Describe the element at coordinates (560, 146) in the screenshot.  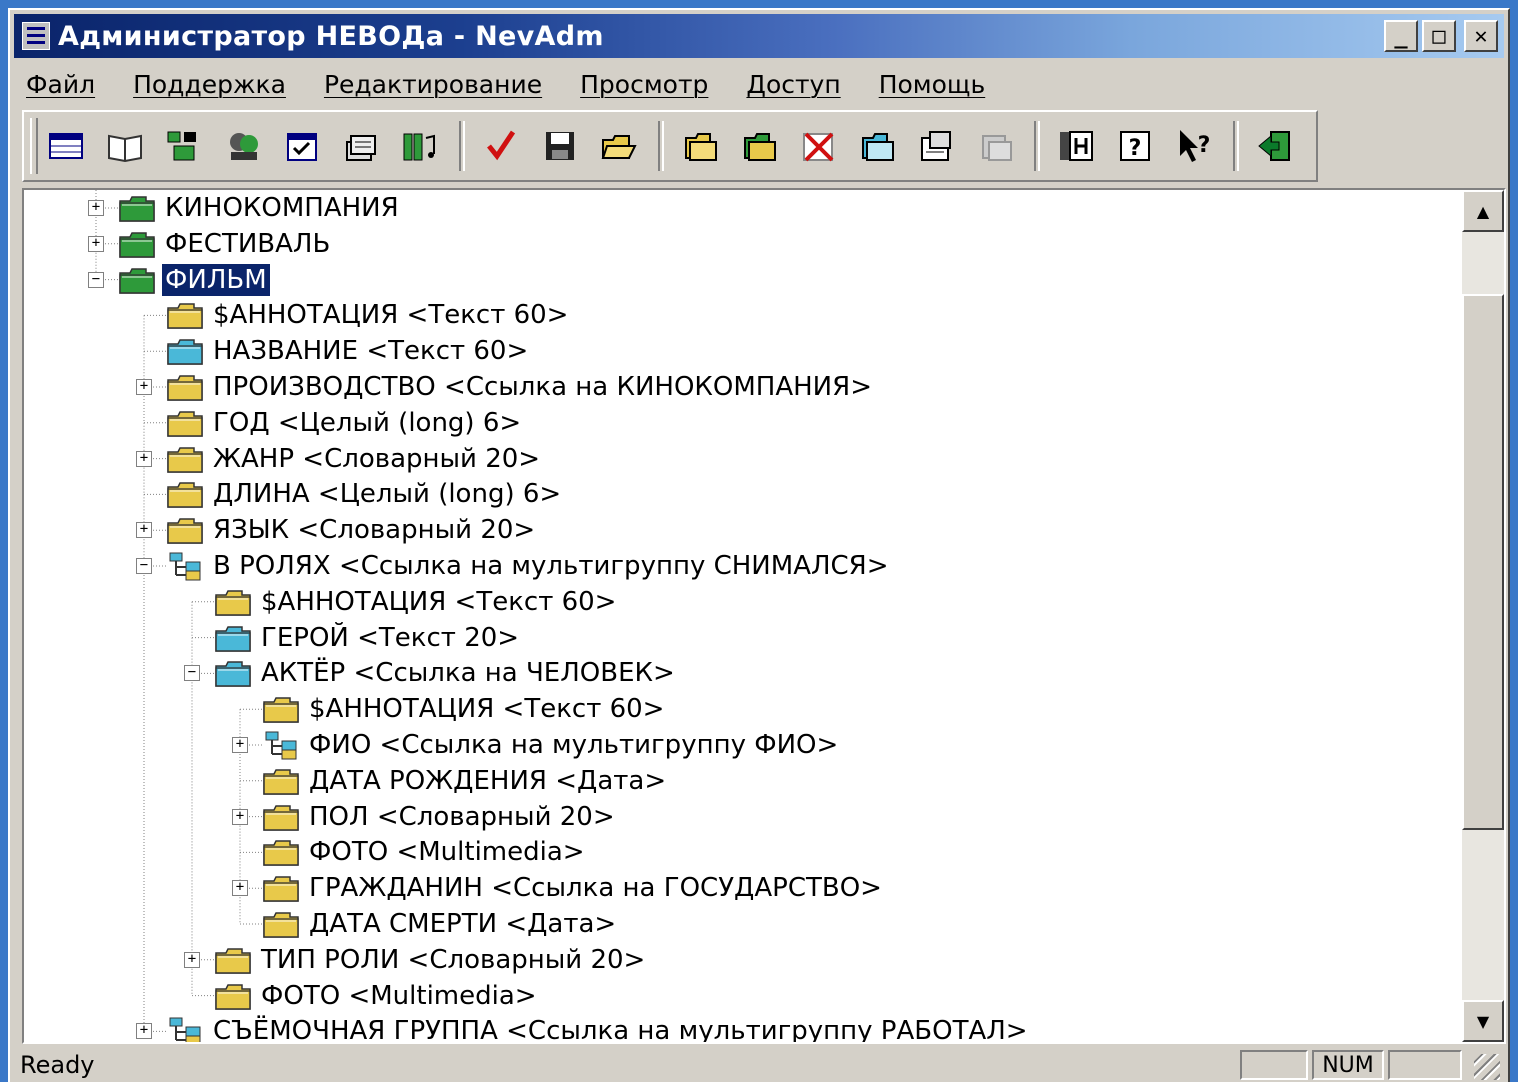
I see `save-button` at that location.